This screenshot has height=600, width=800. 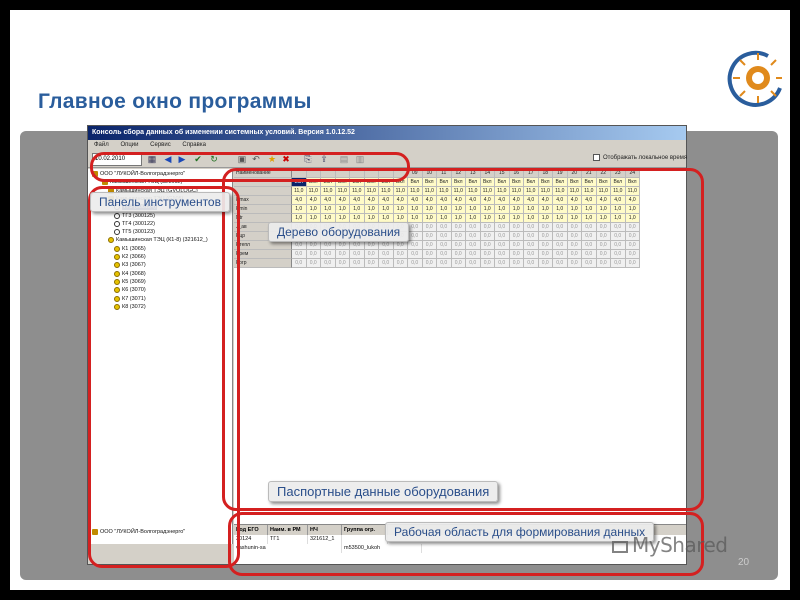 I want to click on menu-bar: Файл Опции Сервис Справка, so click(x=387, y=145).